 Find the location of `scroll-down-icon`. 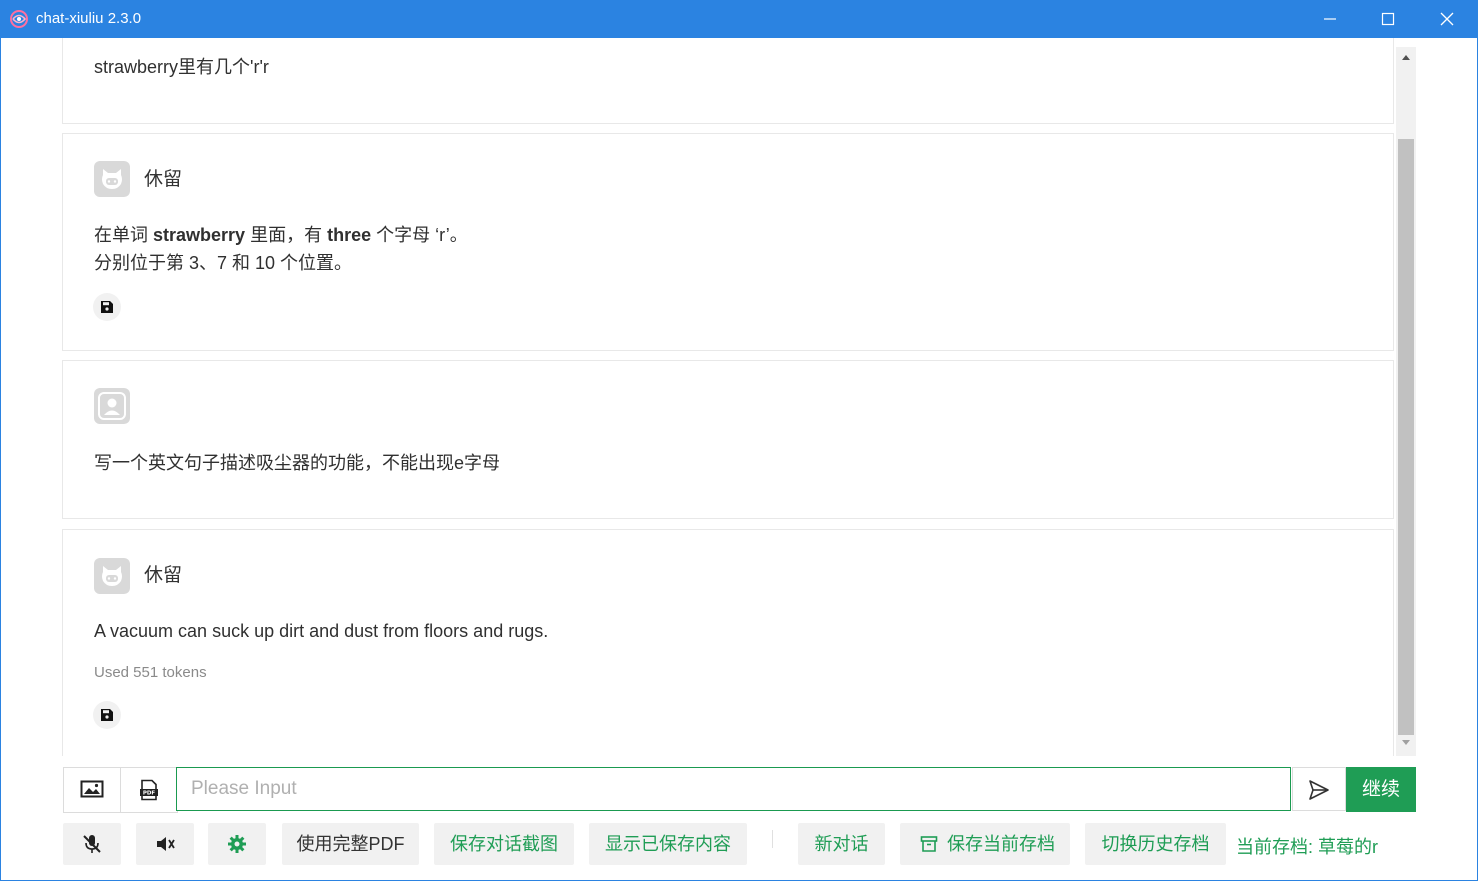

scroll-down-icon is located at coordinates (1406, 743).